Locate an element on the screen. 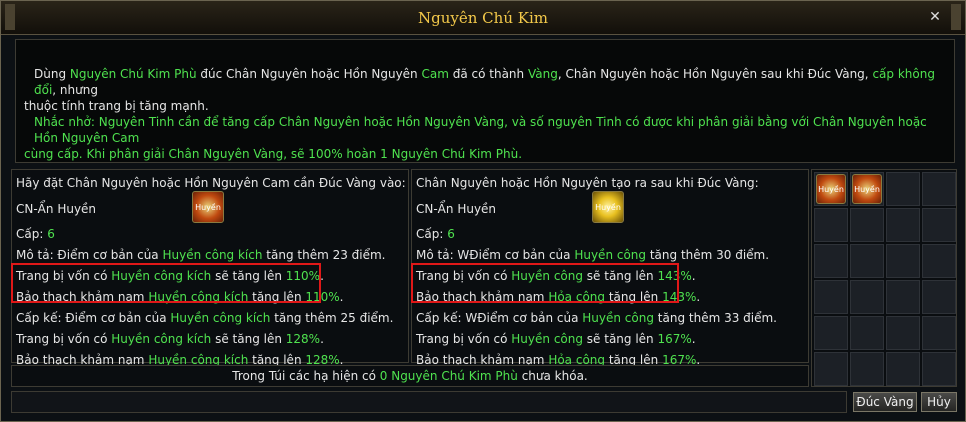 Image resolution: width=966 pixels, height=422 pixels. result-item-icon: Huyền is located at coordinates (608, 207).